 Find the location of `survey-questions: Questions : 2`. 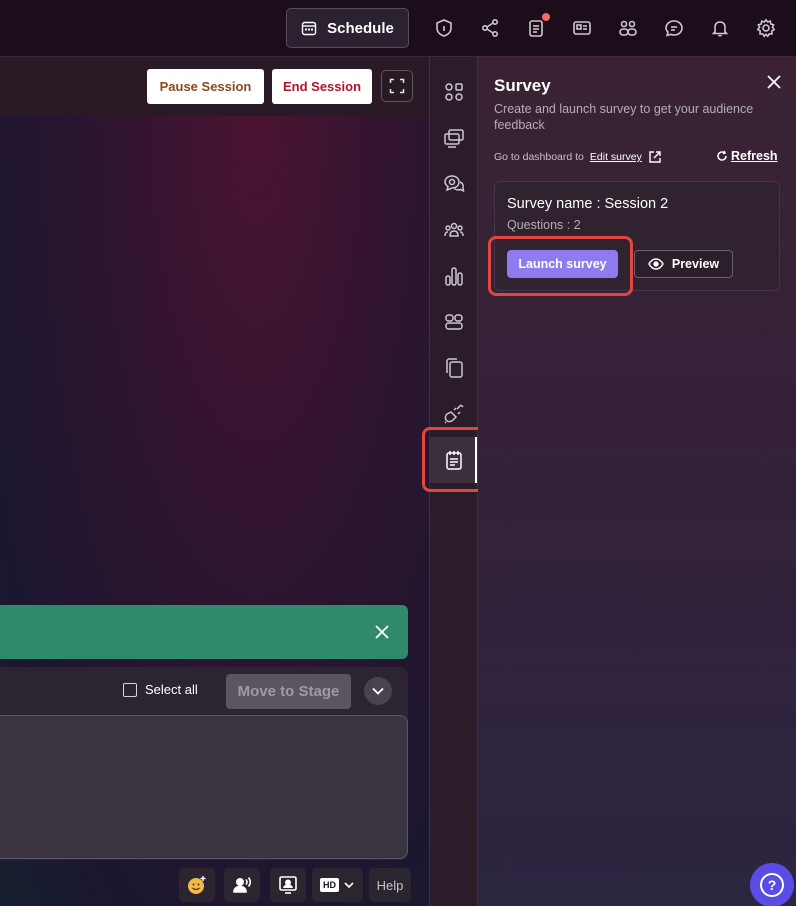

survey-questions: Questions : 2 is located at coordinates (544, 225).